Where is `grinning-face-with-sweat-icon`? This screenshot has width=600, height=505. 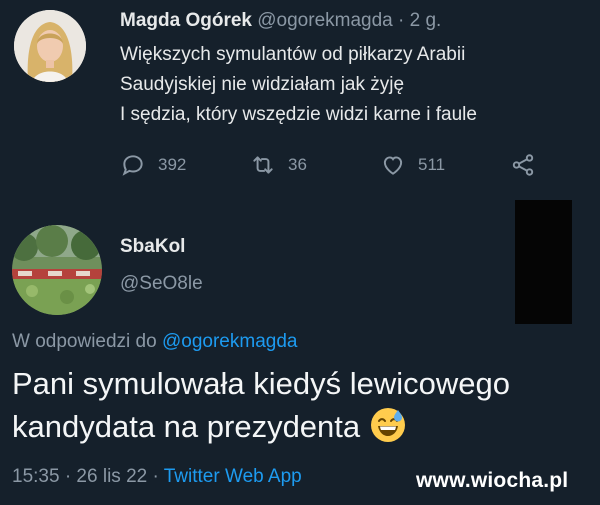 grinning-face-with-sweat-icon is located at coordinates (388, 425).